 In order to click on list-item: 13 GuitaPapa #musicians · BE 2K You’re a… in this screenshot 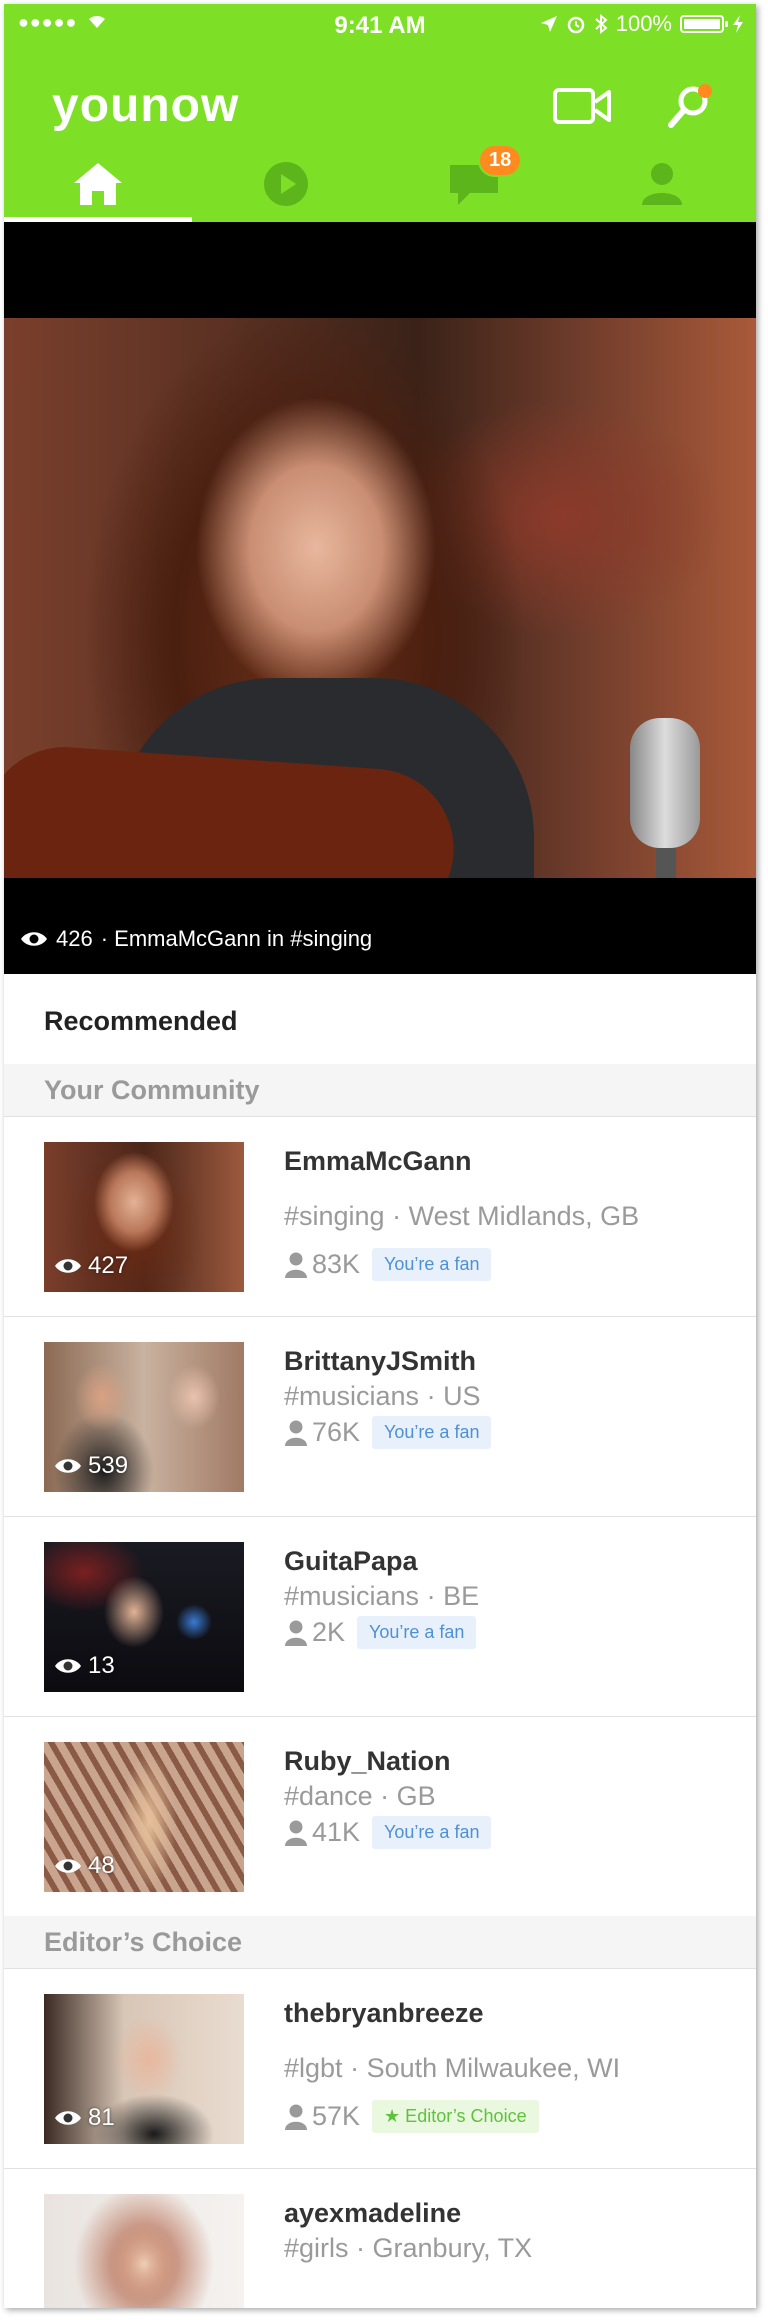, I will do `click(380, 1616)`.